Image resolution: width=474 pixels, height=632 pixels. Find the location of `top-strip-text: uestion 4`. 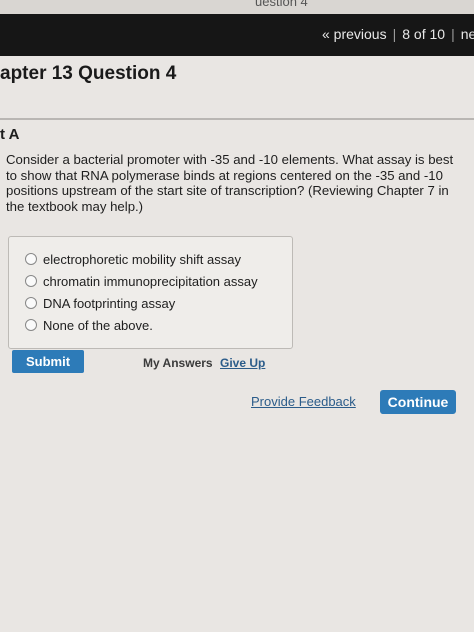

top-strip-text: uestion 4 is located at coordinates (281, 4).